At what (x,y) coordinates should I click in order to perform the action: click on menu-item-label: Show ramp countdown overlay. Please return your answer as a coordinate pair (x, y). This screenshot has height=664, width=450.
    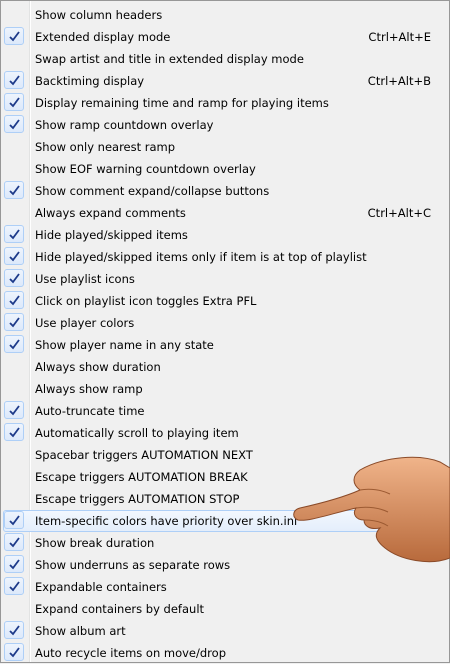
    Looking at the image, I should click on (124, 125).